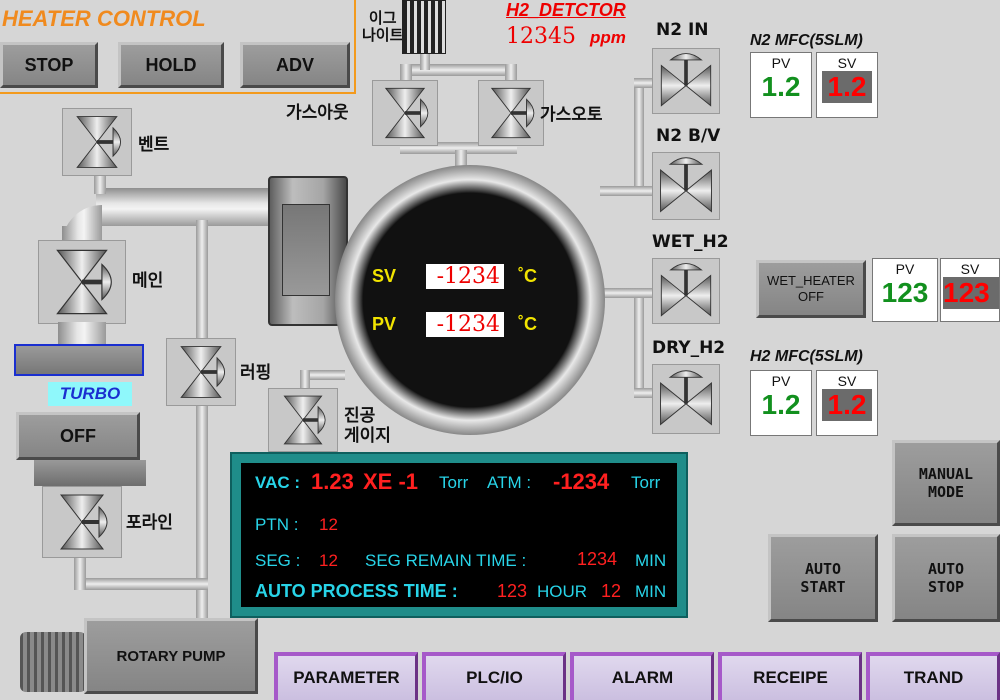  I want to click on wet-heater-pv-value: 123, so click(905, 292).